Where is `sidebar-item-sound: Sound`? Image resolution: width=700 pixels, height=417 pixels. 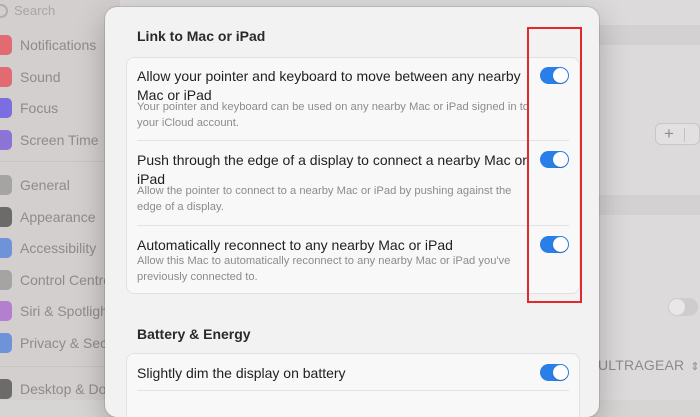
sidebar-item-sound: Sound is located at coordinates (60, 77).